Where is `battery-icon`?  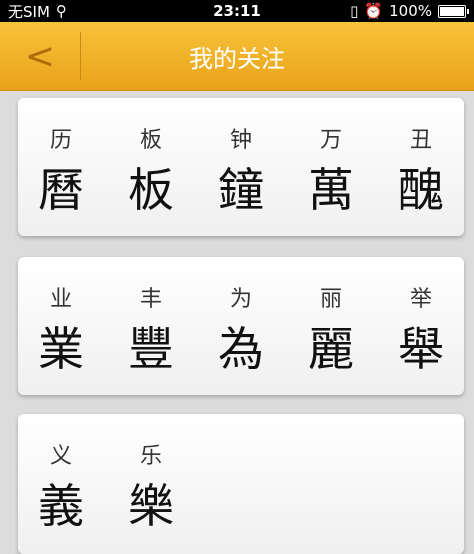 battery-icon is located at coordinates (453, 11).